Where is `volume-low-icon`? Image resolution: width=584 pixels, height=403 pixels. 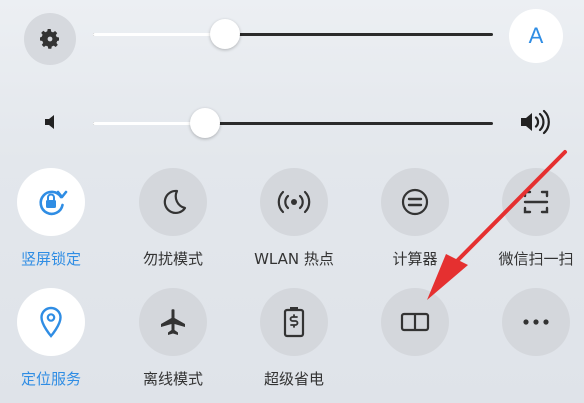 volume-low-icon is located at coordinates (49, 122).